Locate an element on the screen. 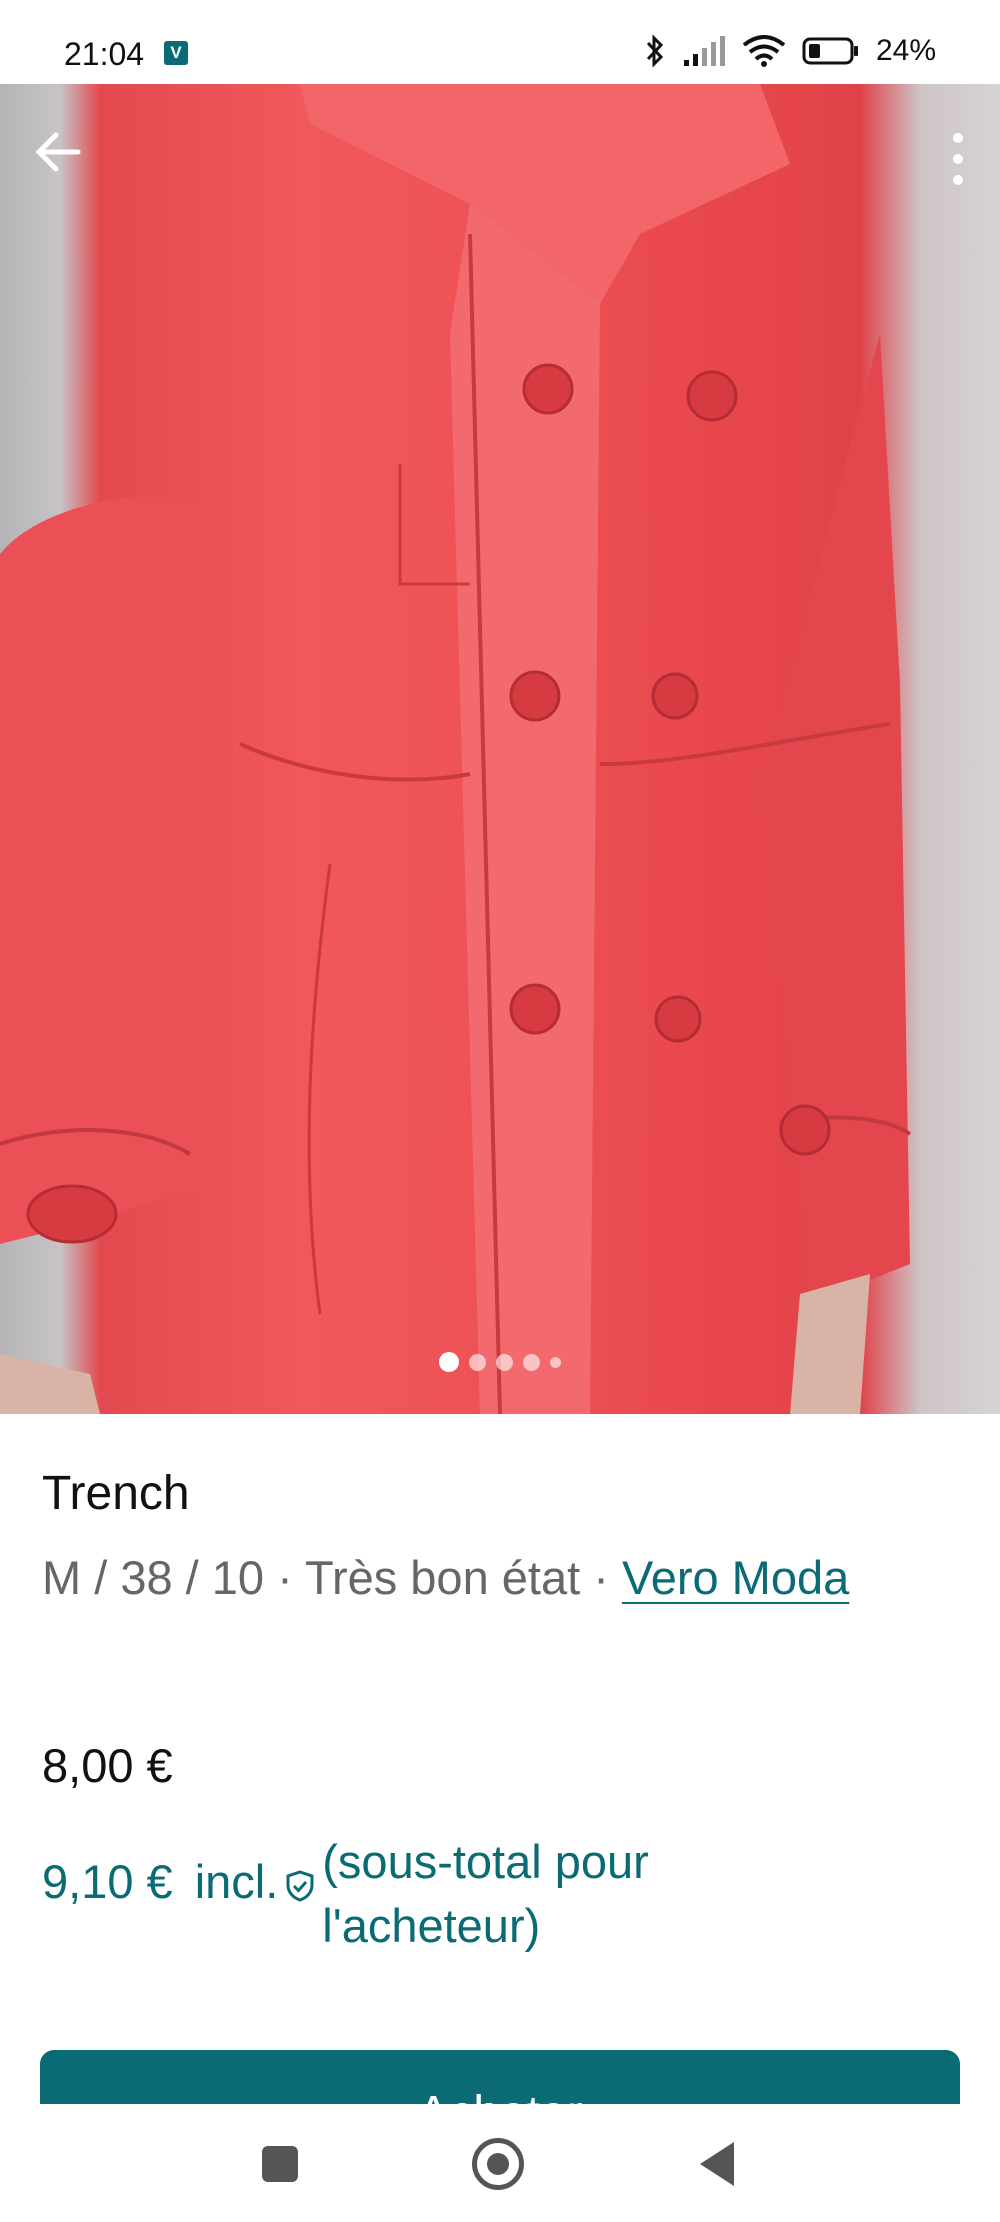  carousel-page-indicator is located at coordinates (500, 1362).